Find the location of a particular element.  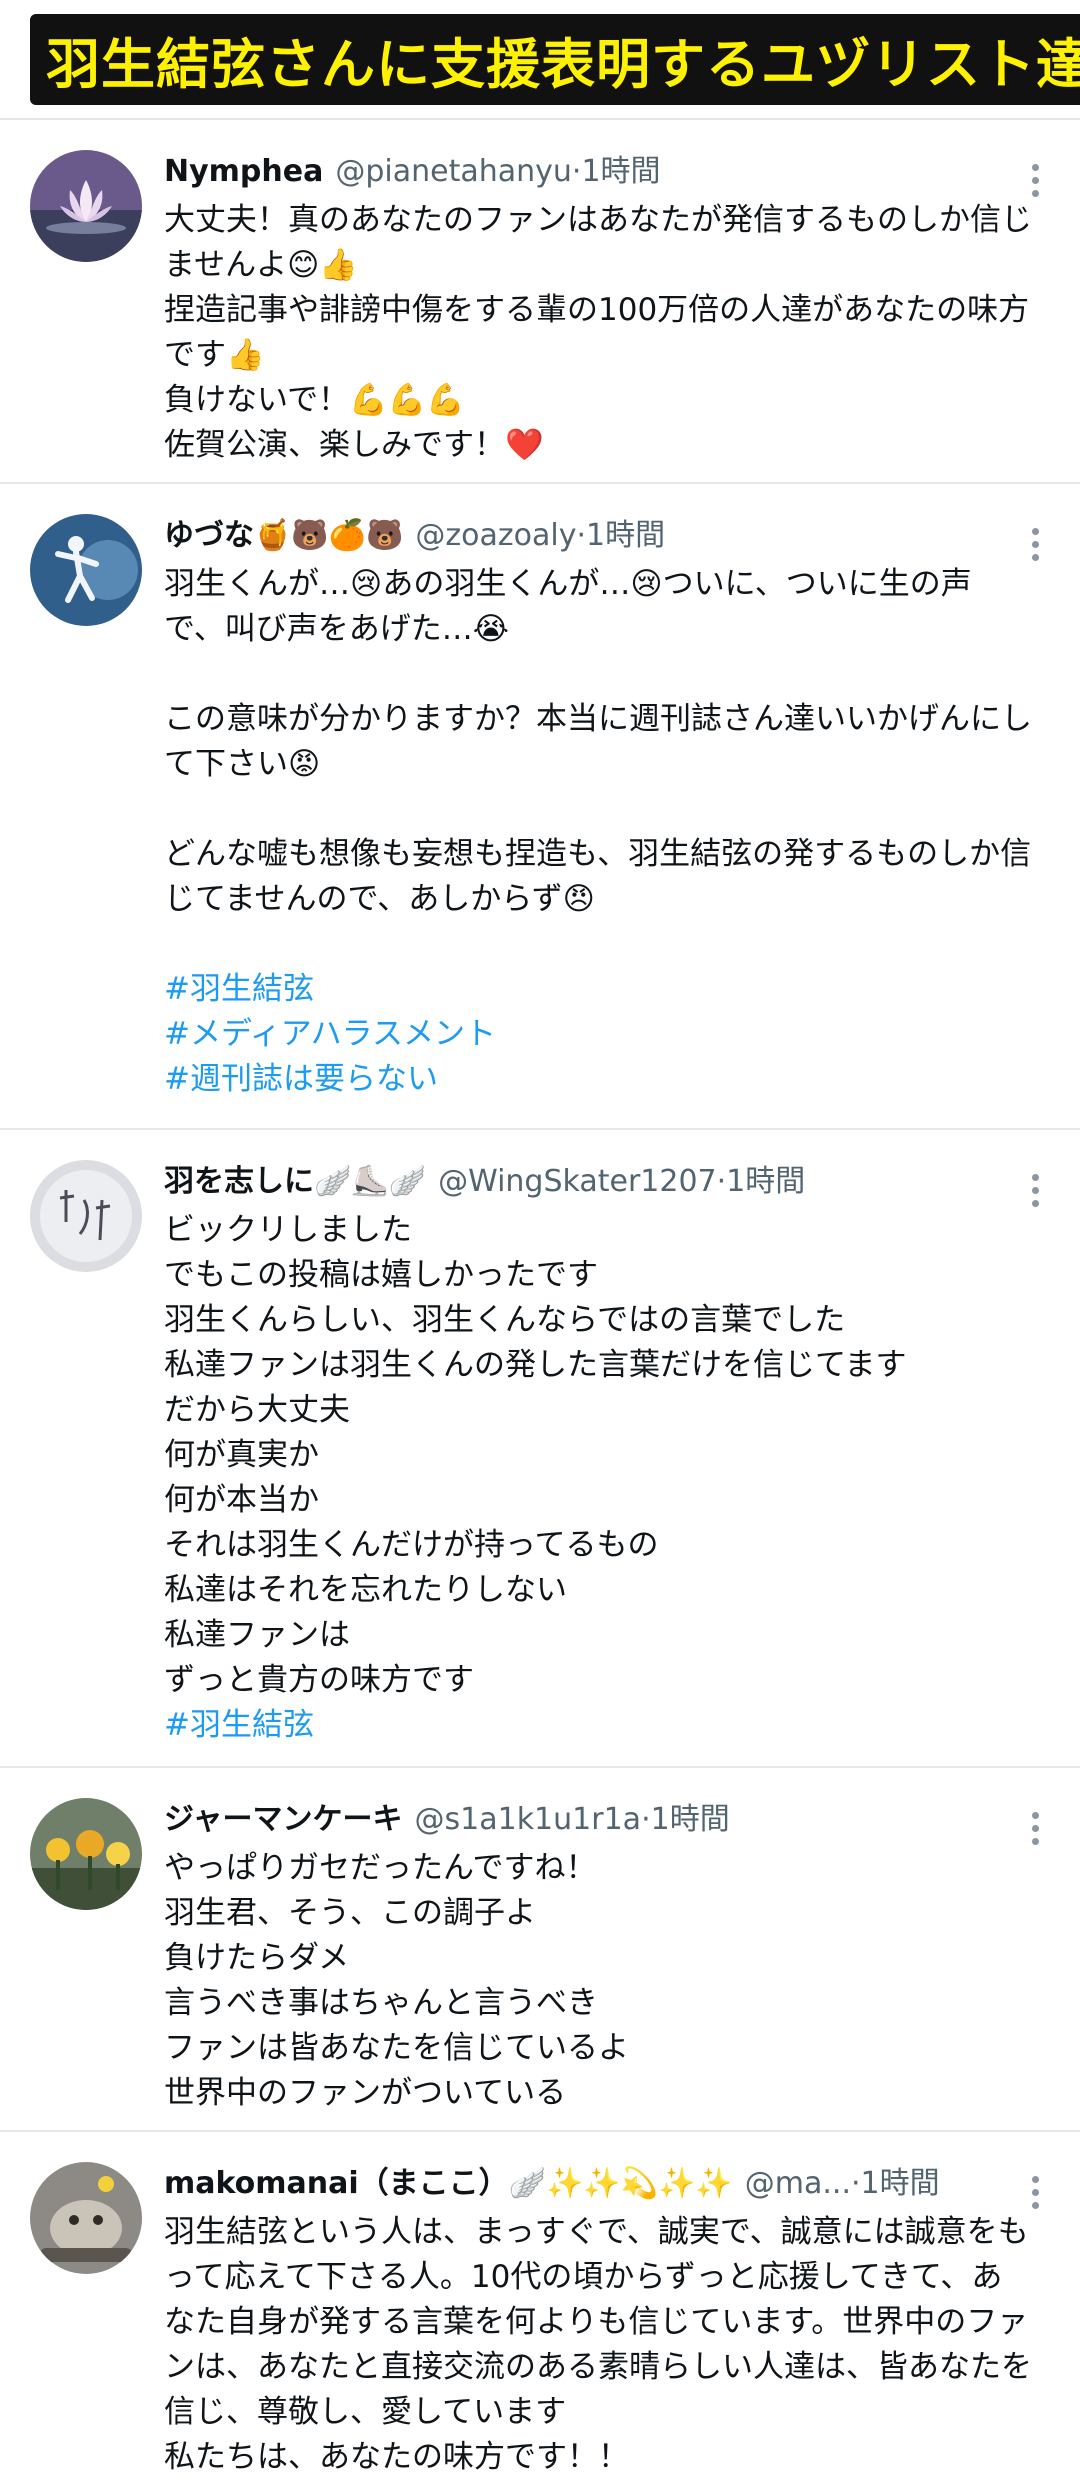

text-line: 捏造記事や誹謗中傷をする輩の100万倍の人達があなたの味方 is located at coordinates (597, 310).